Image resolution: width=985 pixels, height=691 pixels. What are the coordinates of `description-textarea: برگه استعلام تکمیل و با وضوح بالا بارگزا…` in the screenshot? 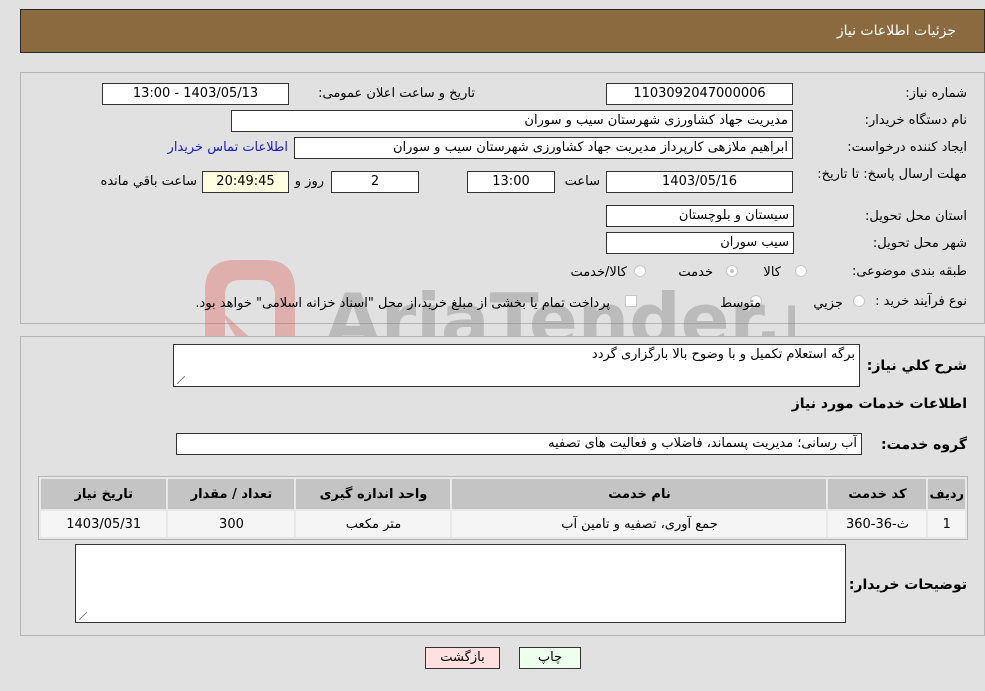 It's located at (516, 365).